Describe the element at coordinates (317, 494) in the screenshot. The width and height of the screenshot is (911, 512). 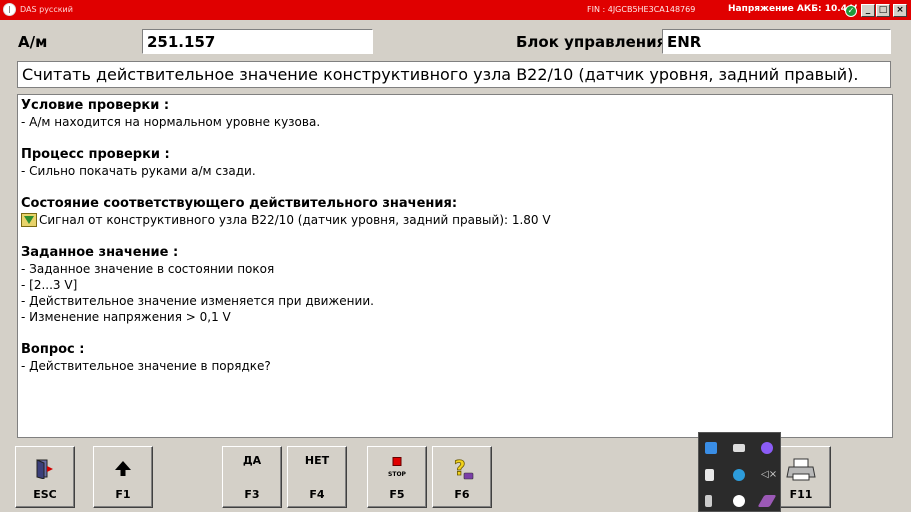
I see `f4-label: F4` at that location.